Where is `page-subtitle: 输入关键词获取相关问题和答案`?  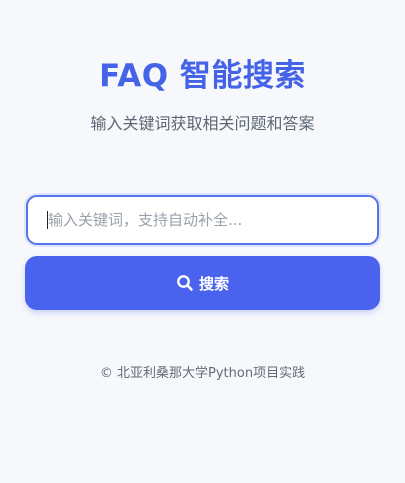 page-subtitle: 输入关键词获取相关问题和答案 is located at coordinates (202, 123).